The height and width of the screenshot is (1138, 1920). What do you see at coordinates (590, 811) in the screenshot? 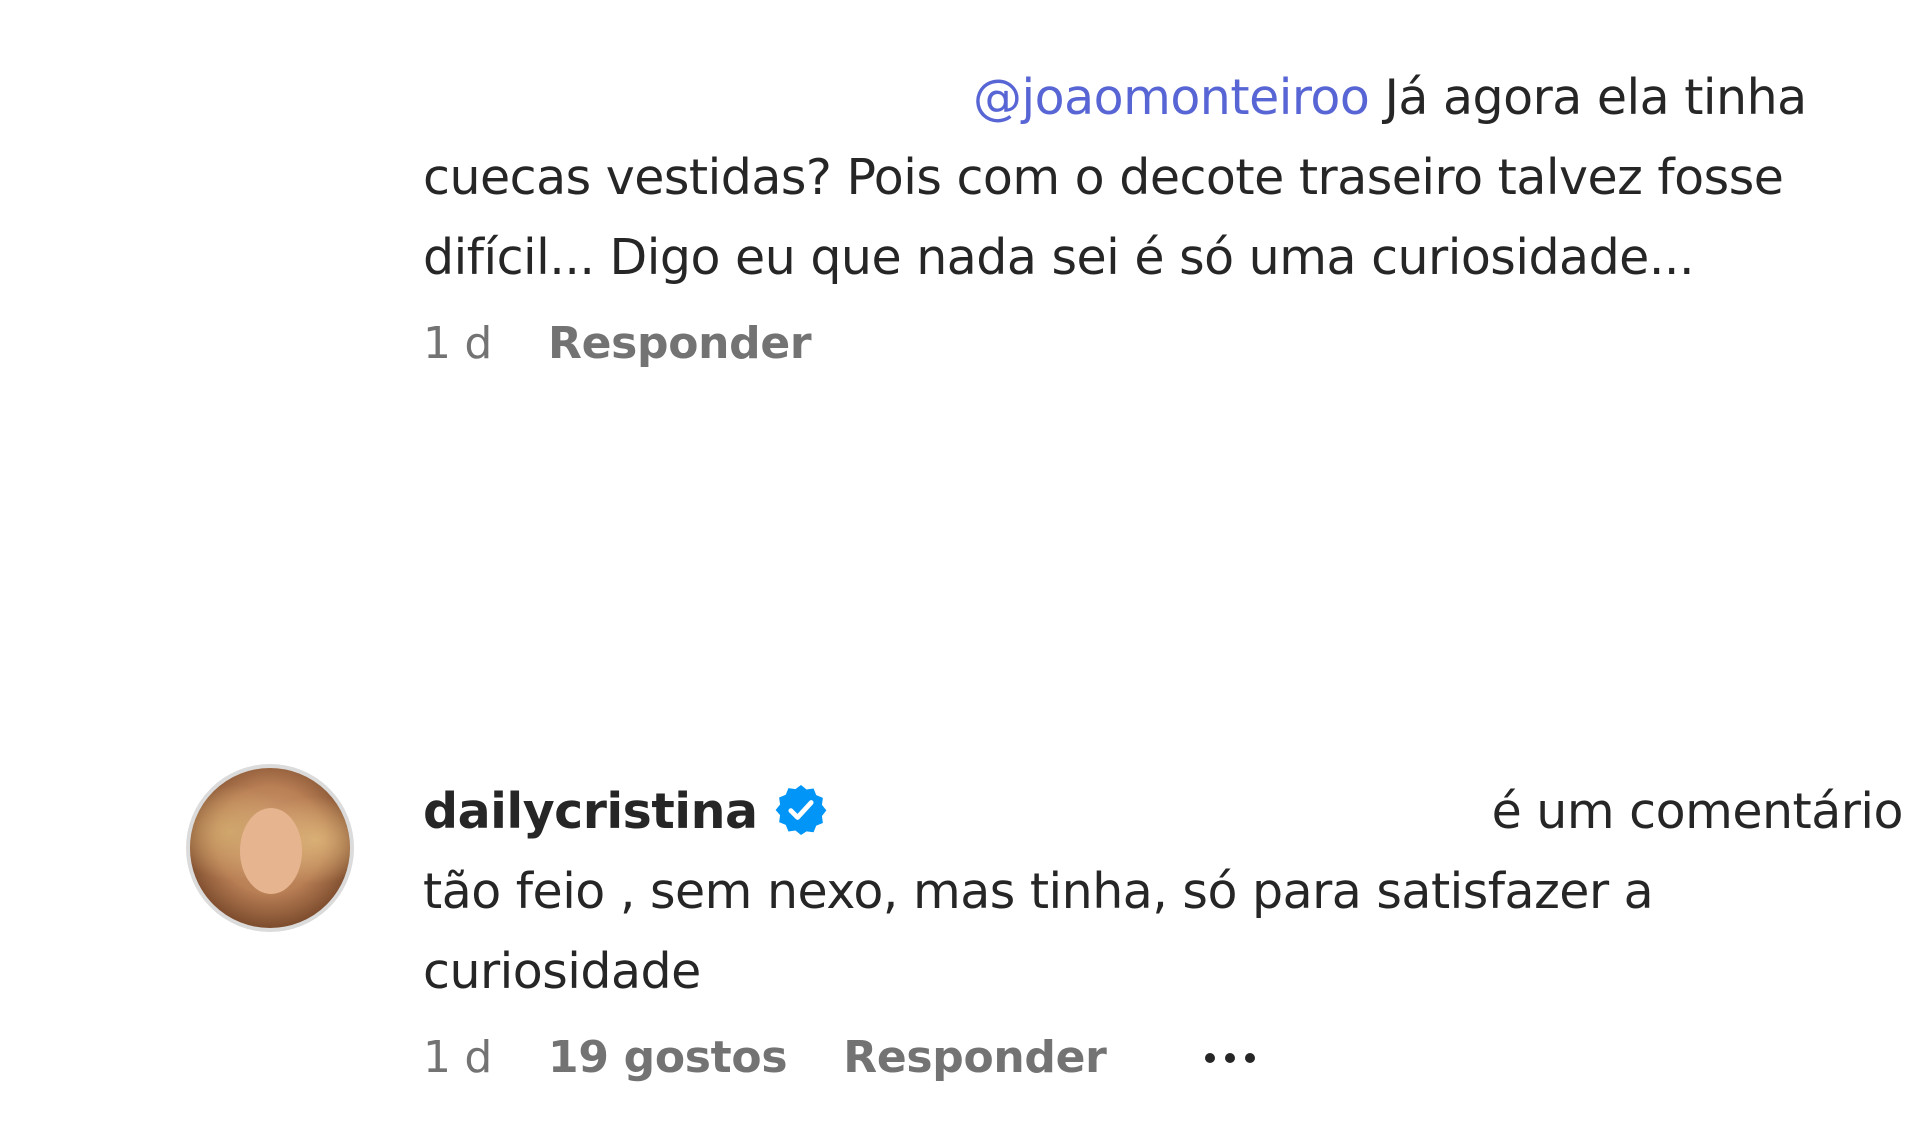
I see `username-link: dailycristina` at bounding box center [590, 811].